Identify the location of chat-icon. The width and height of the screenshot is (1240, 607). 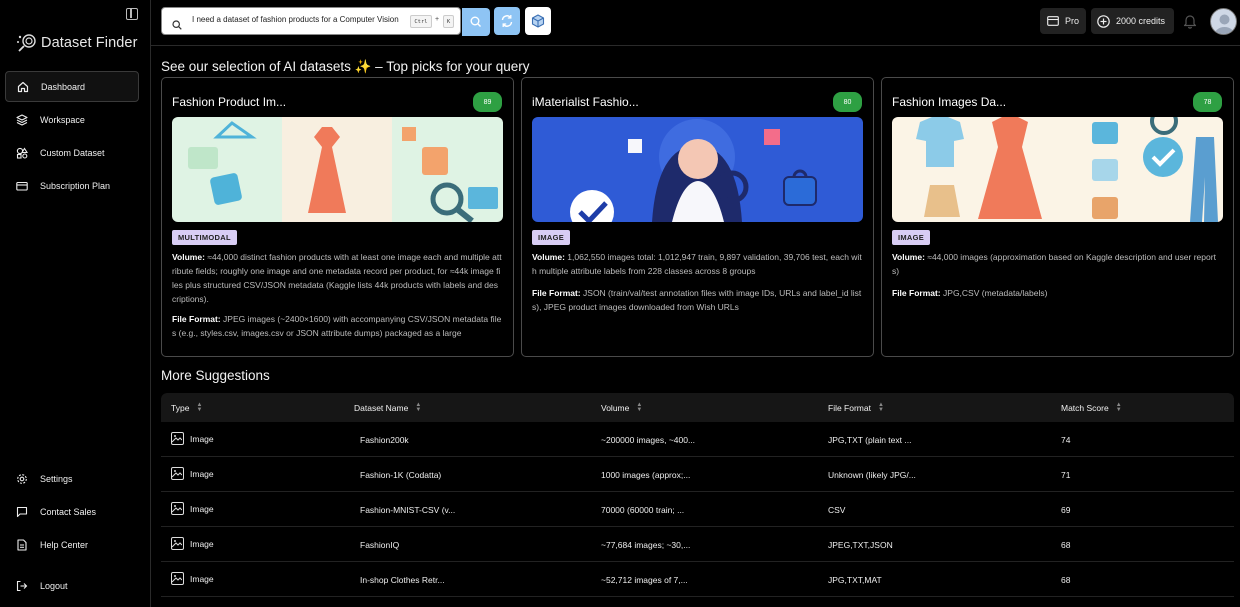
(22, 512).